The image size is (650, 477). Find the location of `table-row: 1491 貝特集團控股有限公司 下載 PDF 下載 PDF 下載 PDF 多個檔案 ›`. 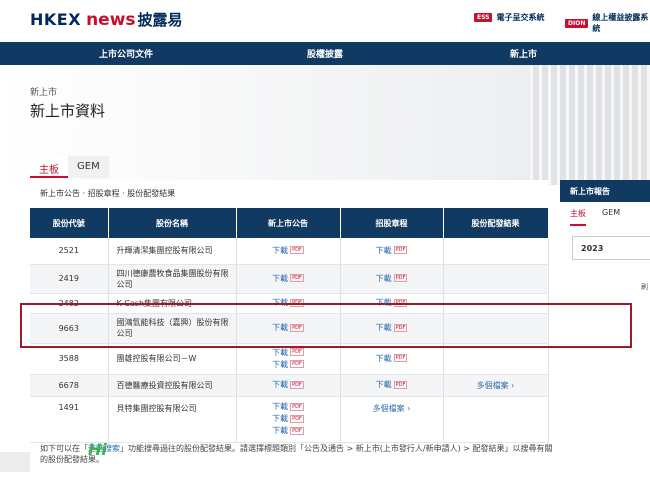

table-row: 1491 貝特集團控股有限公司 下載 PDF 下載 PDF 下載 PDF 多個檔案 › is located at coordinates (289, 419).